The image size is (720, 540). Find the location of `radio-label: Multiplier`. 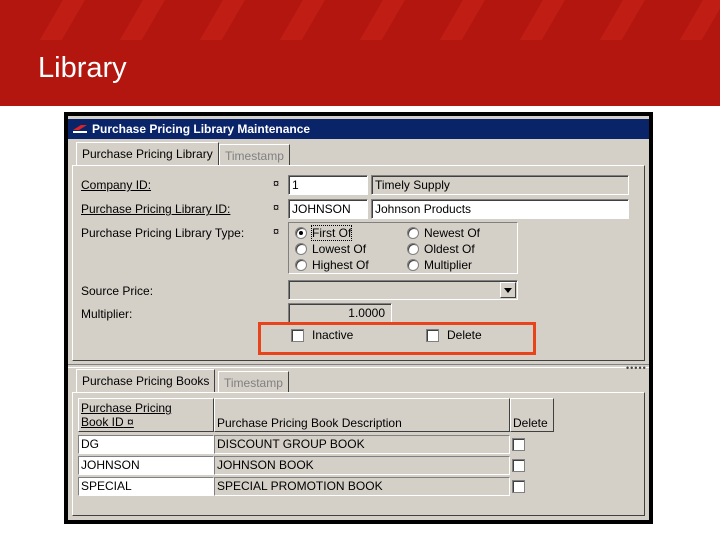

radio-label: Multiplier is located at coordinates (448, 265).